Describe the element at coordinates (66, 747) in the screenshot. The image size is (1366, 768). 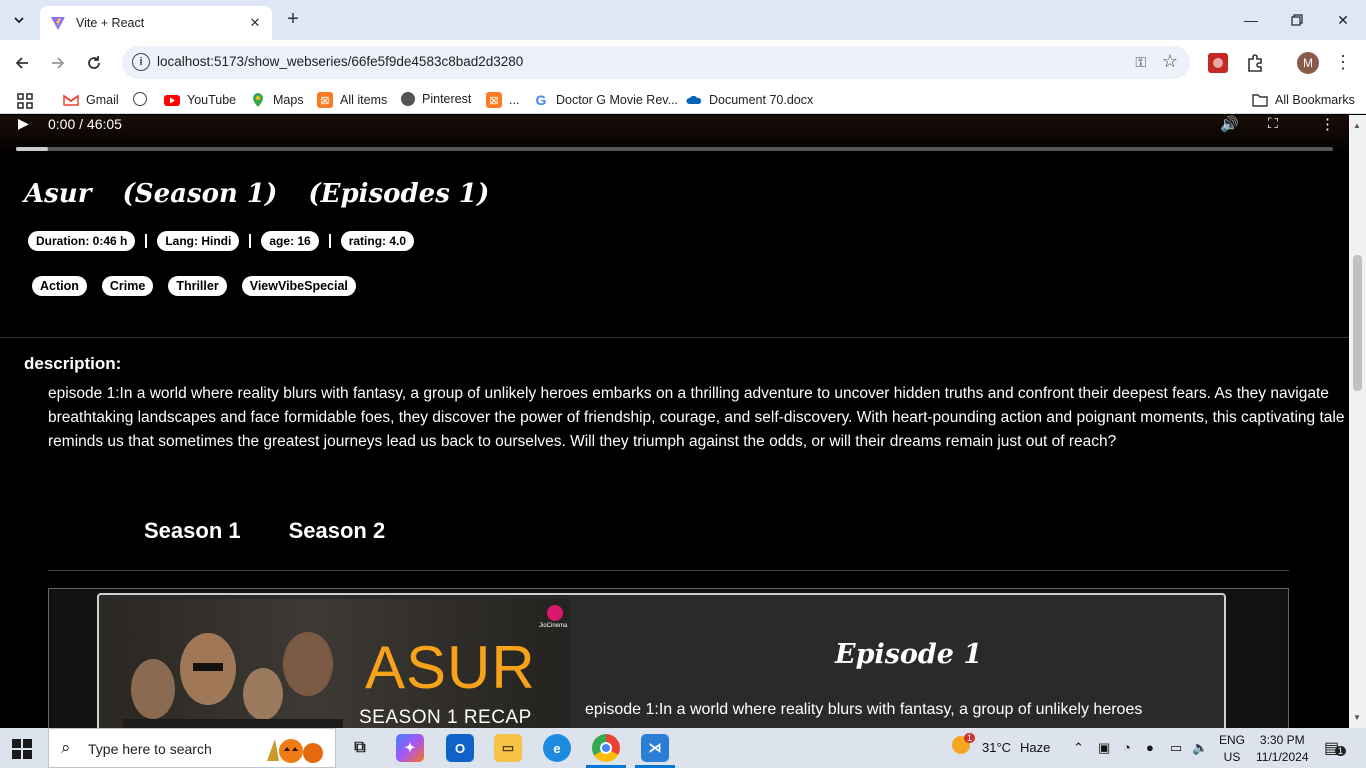
I see `search-icon: ⌕` at that location.